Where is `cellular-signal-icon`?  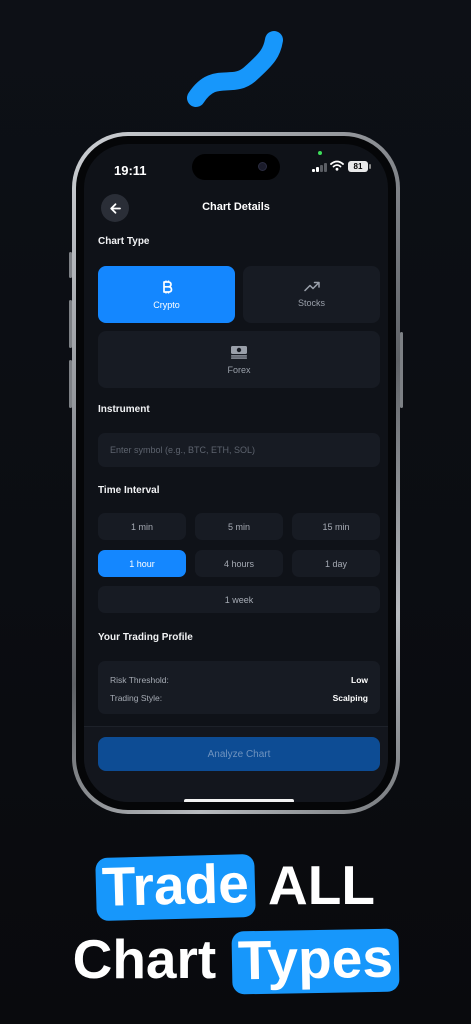
cellular-signal-icon is located at coordinates (319, 167).